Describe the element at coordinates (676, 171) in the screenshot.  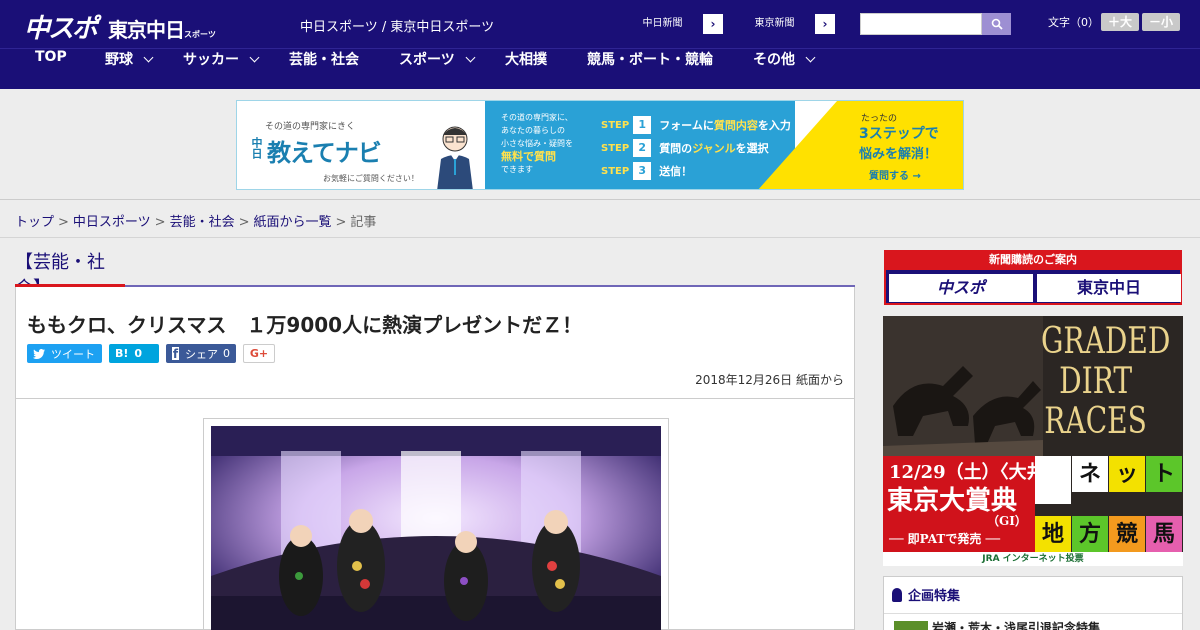
I see `step-text: 送信！` at that location.